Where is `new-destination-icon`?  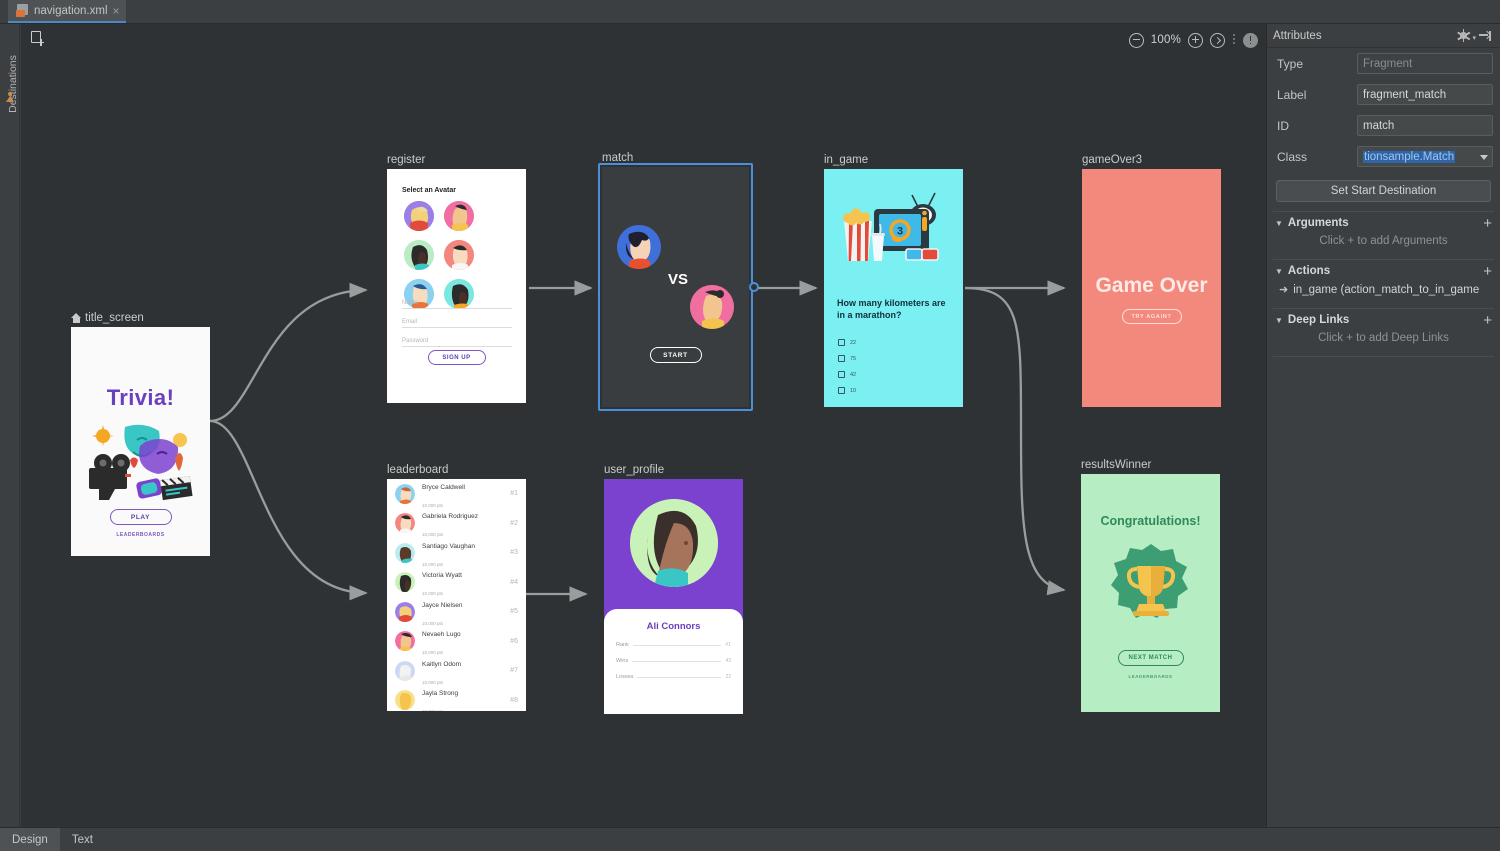
new-destination-icon is located at coordinates (38, 38).